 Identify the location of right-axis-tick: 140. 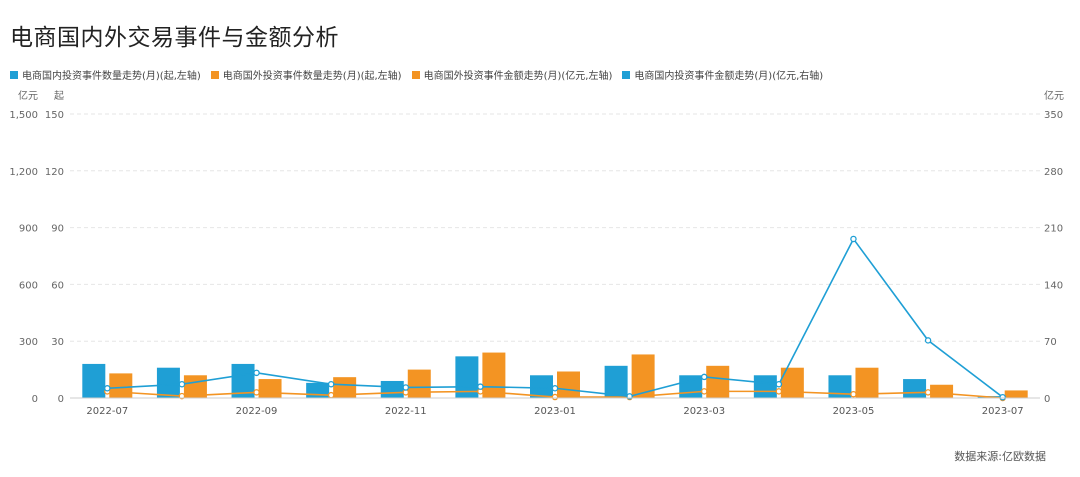
(1053, 285).